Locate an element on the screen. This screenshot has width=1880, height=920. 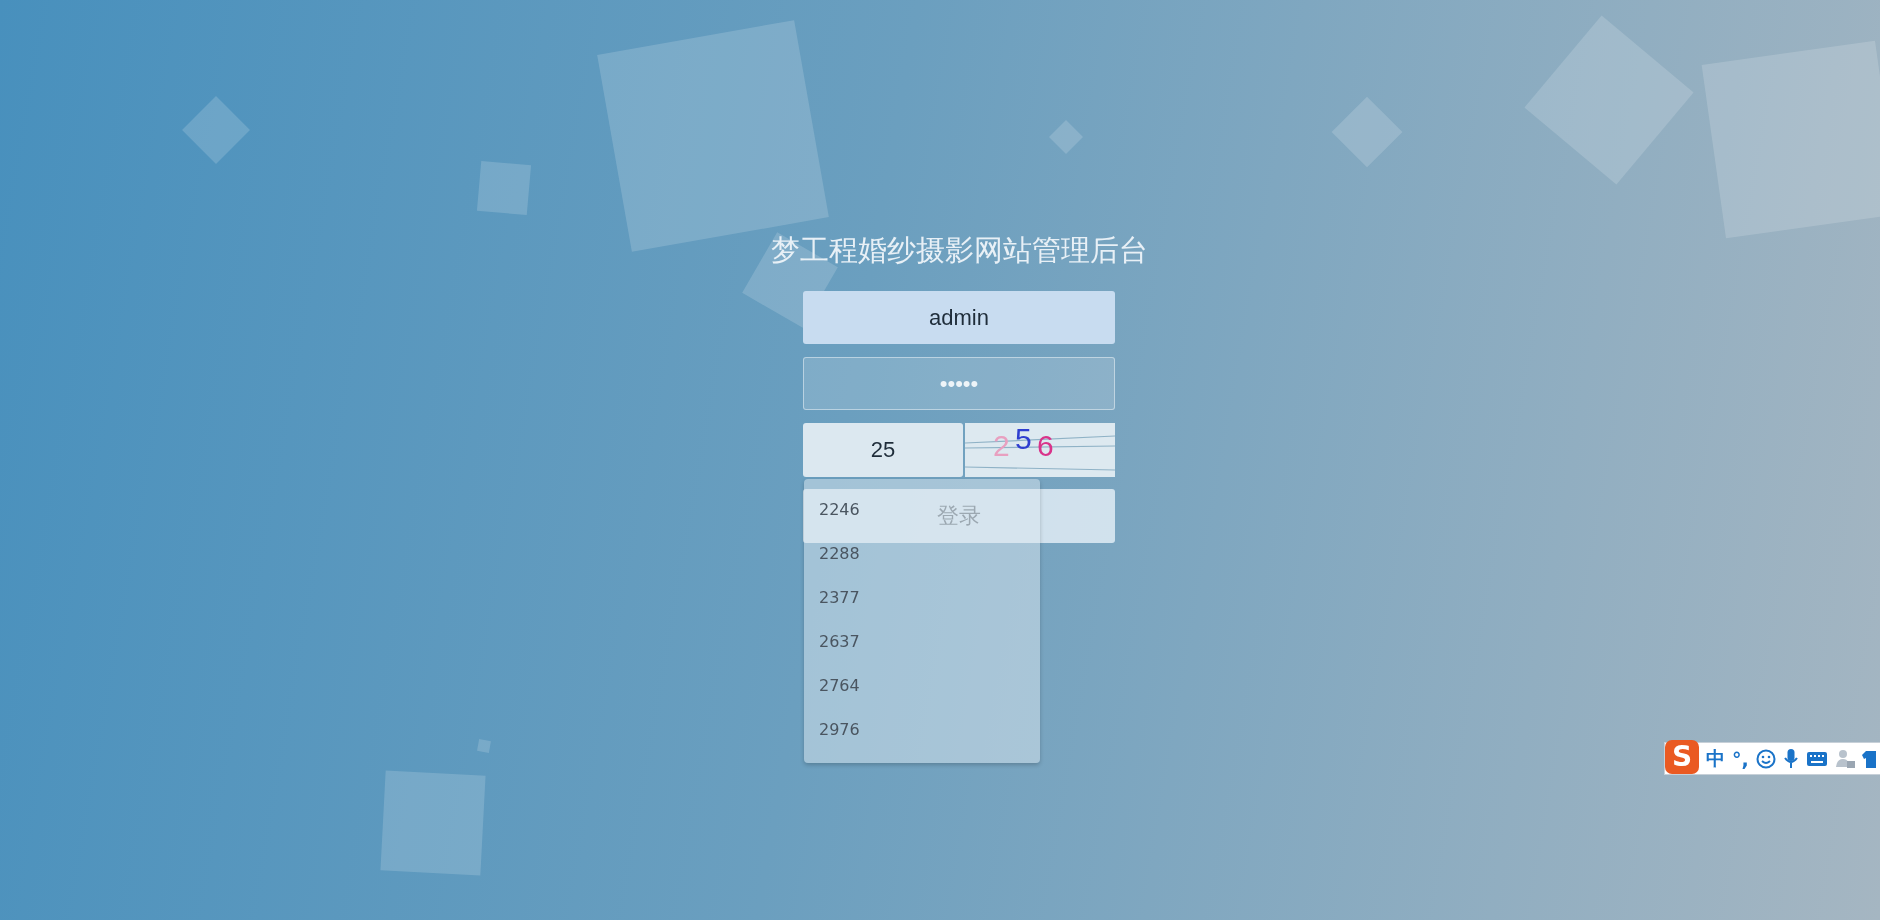
smiley-icon is located at coordinates (1765, 758).